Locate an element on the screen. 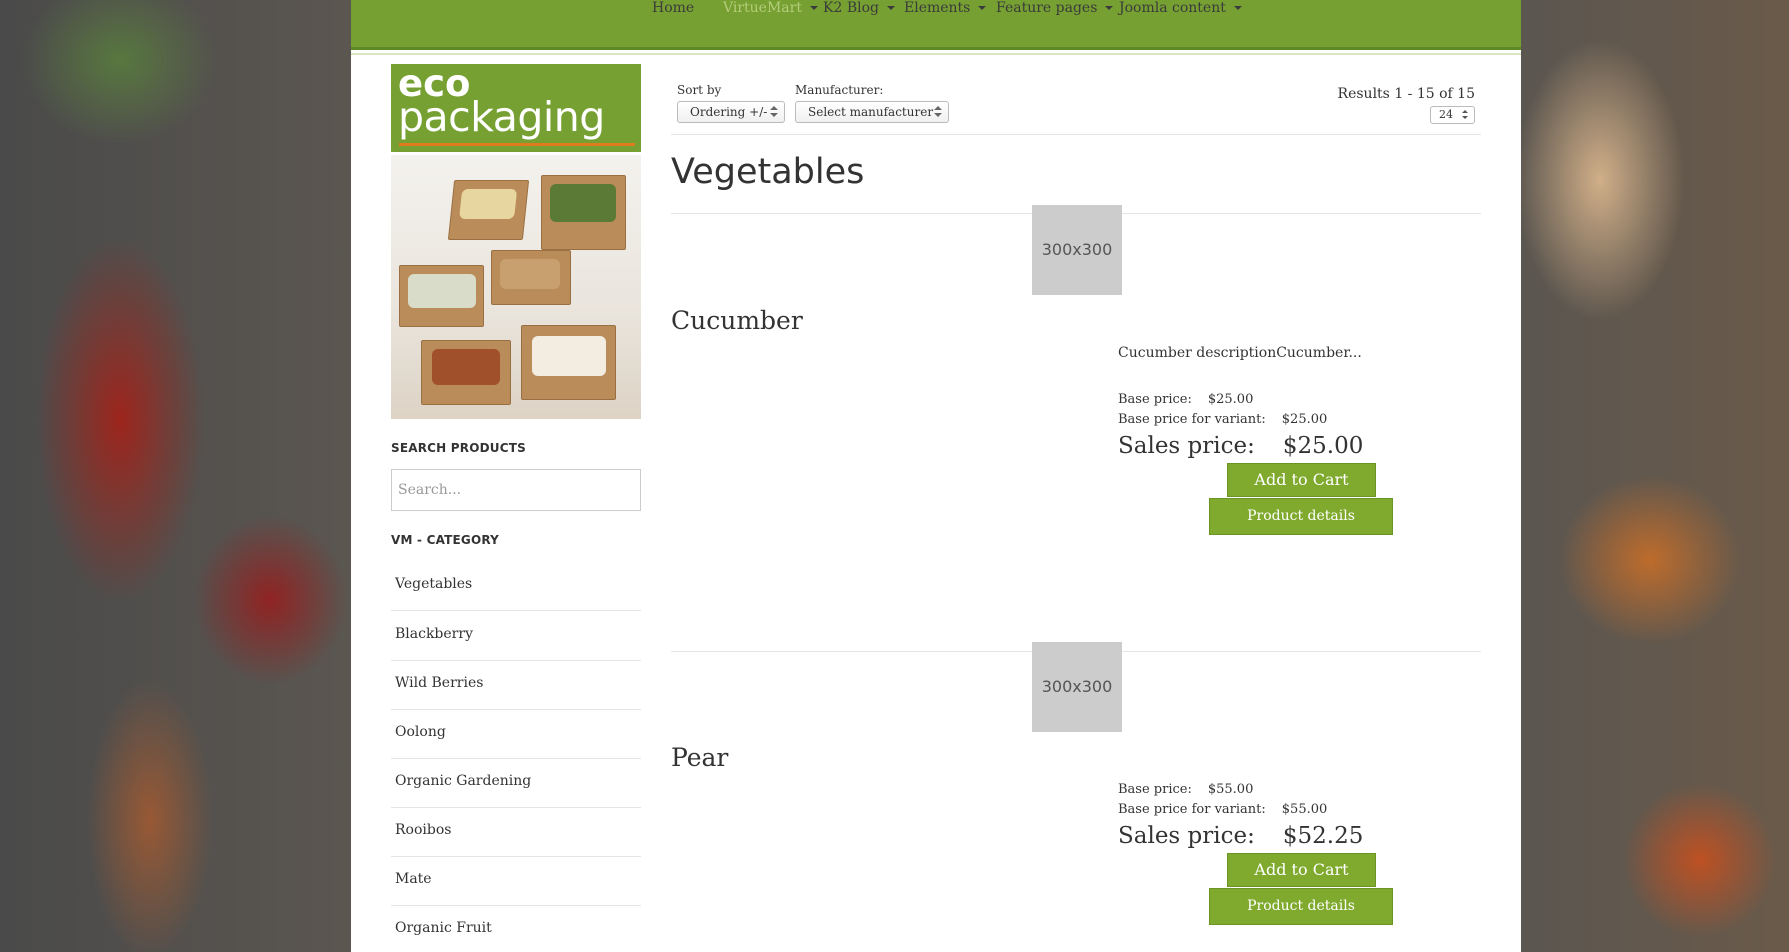 This screenshot has width=1789, height=952. vm-category-heading: VM - CATEGORY is located at coordinates (445, 540).